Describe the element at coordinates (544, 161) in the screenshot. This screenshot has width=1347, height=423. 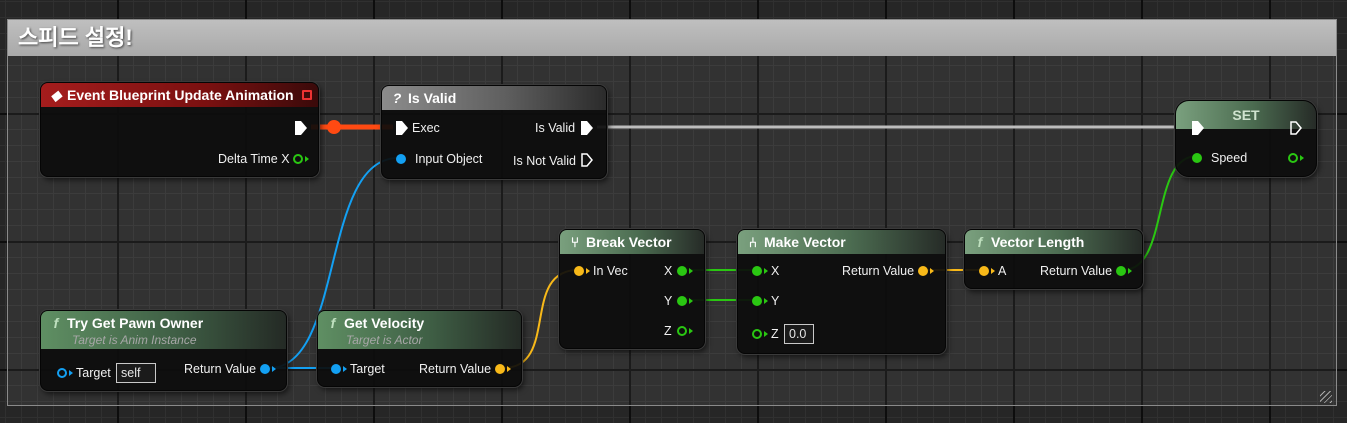
I see `is-not-valid-label: Is Not Valid` at that location.